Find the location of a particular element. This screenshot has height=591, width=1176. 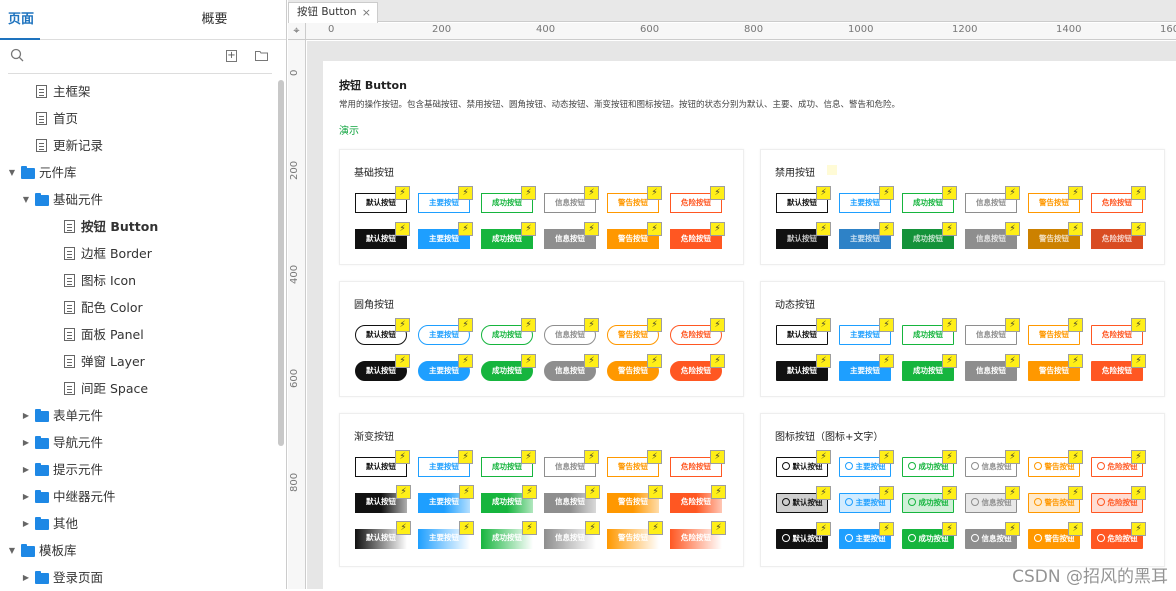

sidebar-scrollbar is located at coordinates (281, 263).